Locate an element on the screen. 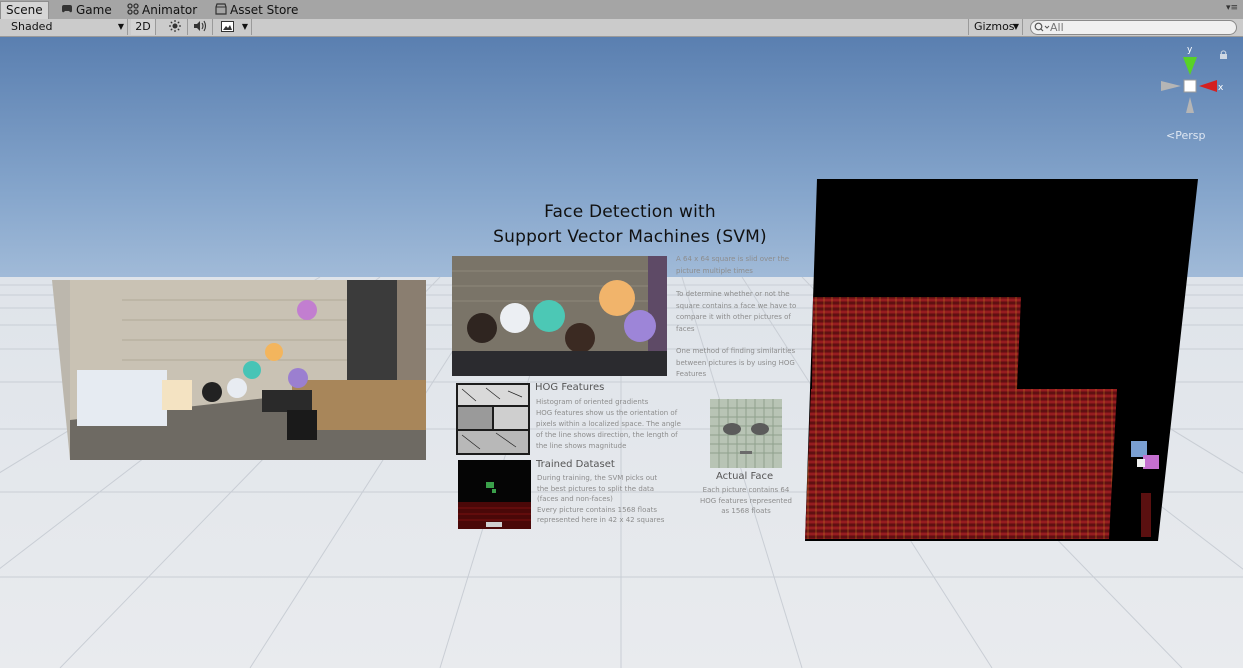 This screenshot has height=668, width=1243. face-text-line: Each picture contains 64 is located at coordinates (746, 490).